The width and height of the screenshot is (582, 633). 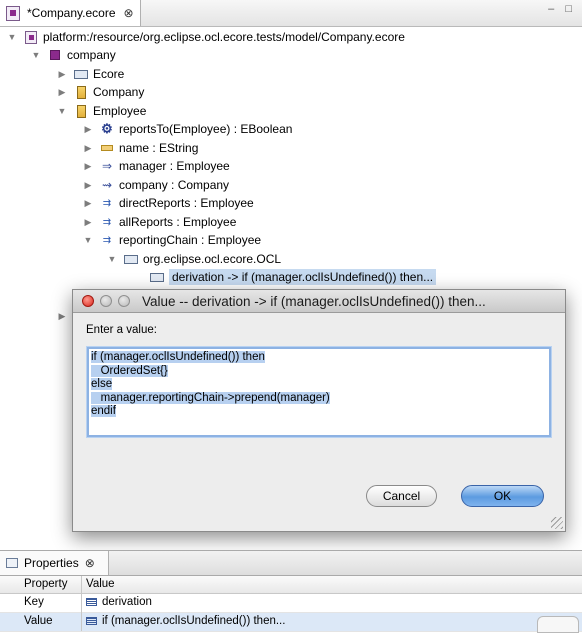 What do you see at coordinates (172, 240) in the screenshot?
I see `tree-node-reportingchain: ▼ ⇉ reportingChain : Employee` at bounding box center [172, 240].